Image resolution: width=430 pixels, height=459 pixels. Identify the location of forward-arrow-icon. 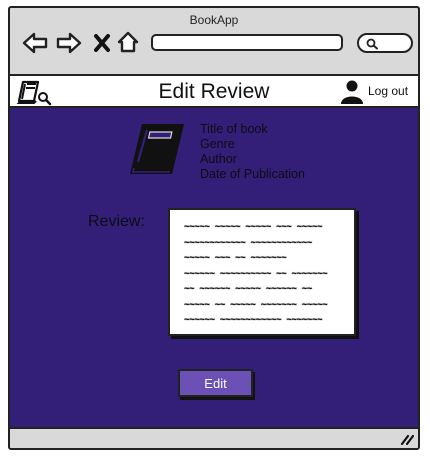
(69, 45).